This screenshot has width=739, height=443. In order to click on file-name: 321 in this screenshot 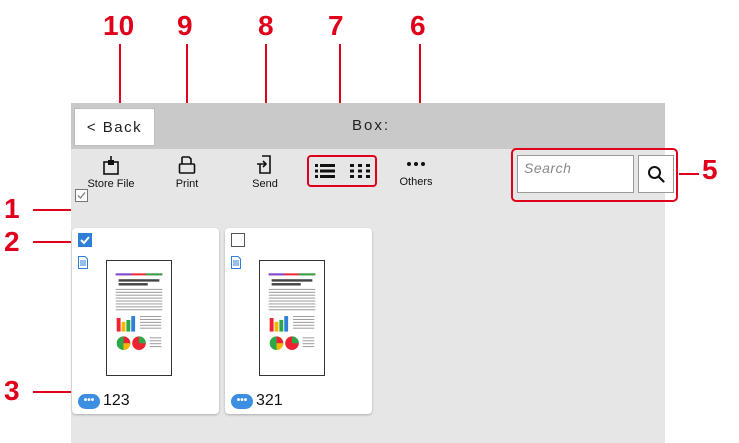, I will do `click(269, 400)`.